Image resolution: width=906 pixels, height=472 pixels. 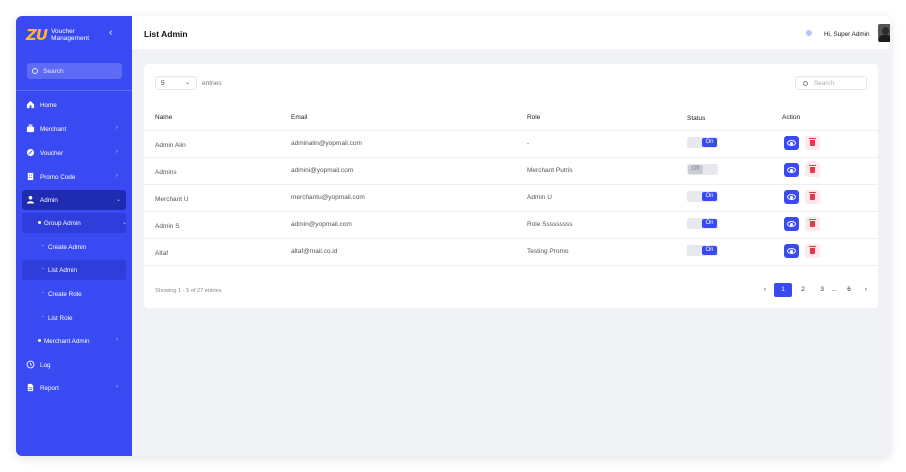 I want to click on cell-name: Admin S, so click(x=167, y=226).